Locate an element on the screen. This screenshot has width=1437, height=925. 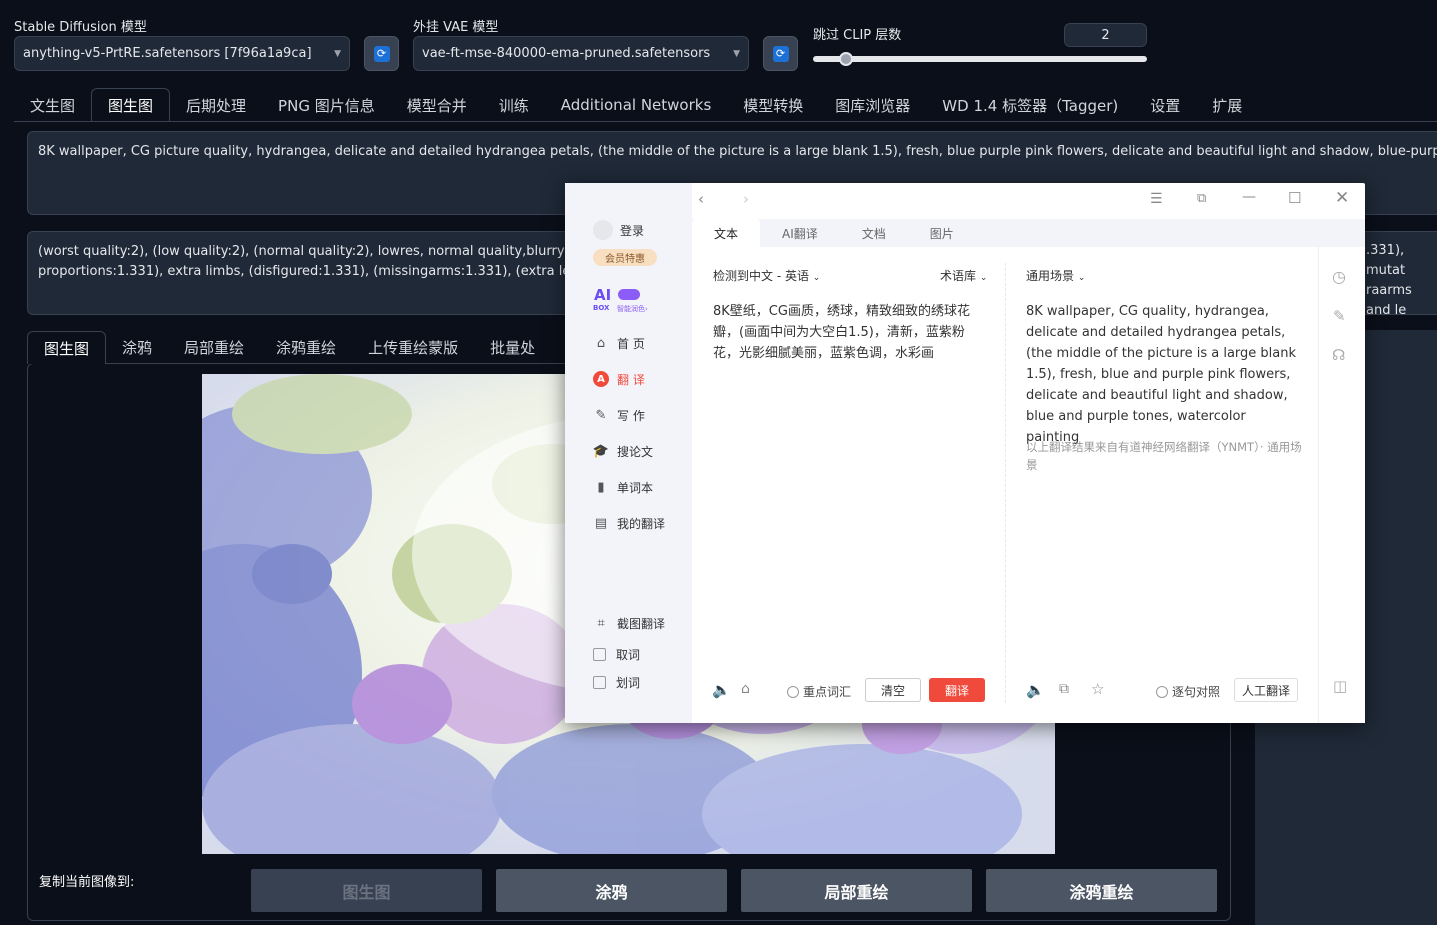
language-label: 检测到中文 - 英语 is located at coordinates (761, 276).